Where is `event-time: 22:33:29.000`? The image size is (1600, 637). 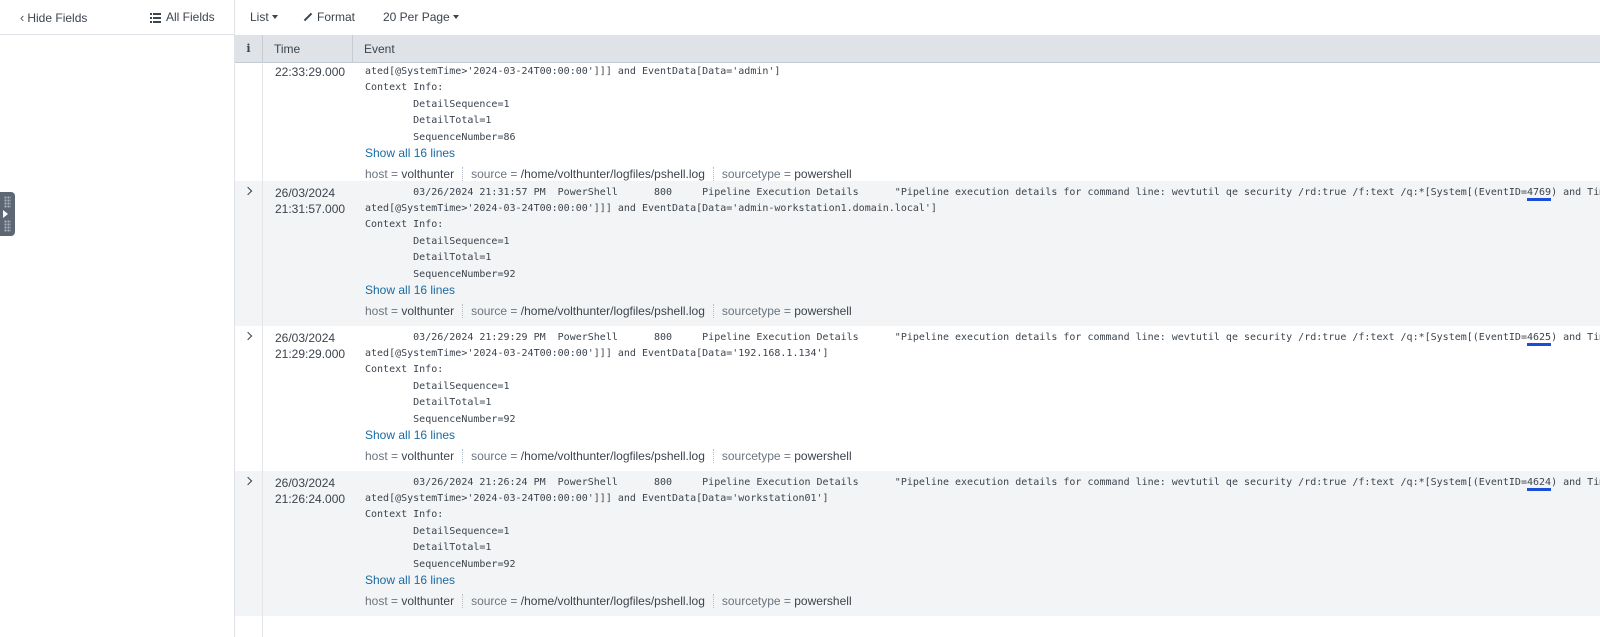 event-time: 22:33:29.000 is located at coordinates (317, 72).